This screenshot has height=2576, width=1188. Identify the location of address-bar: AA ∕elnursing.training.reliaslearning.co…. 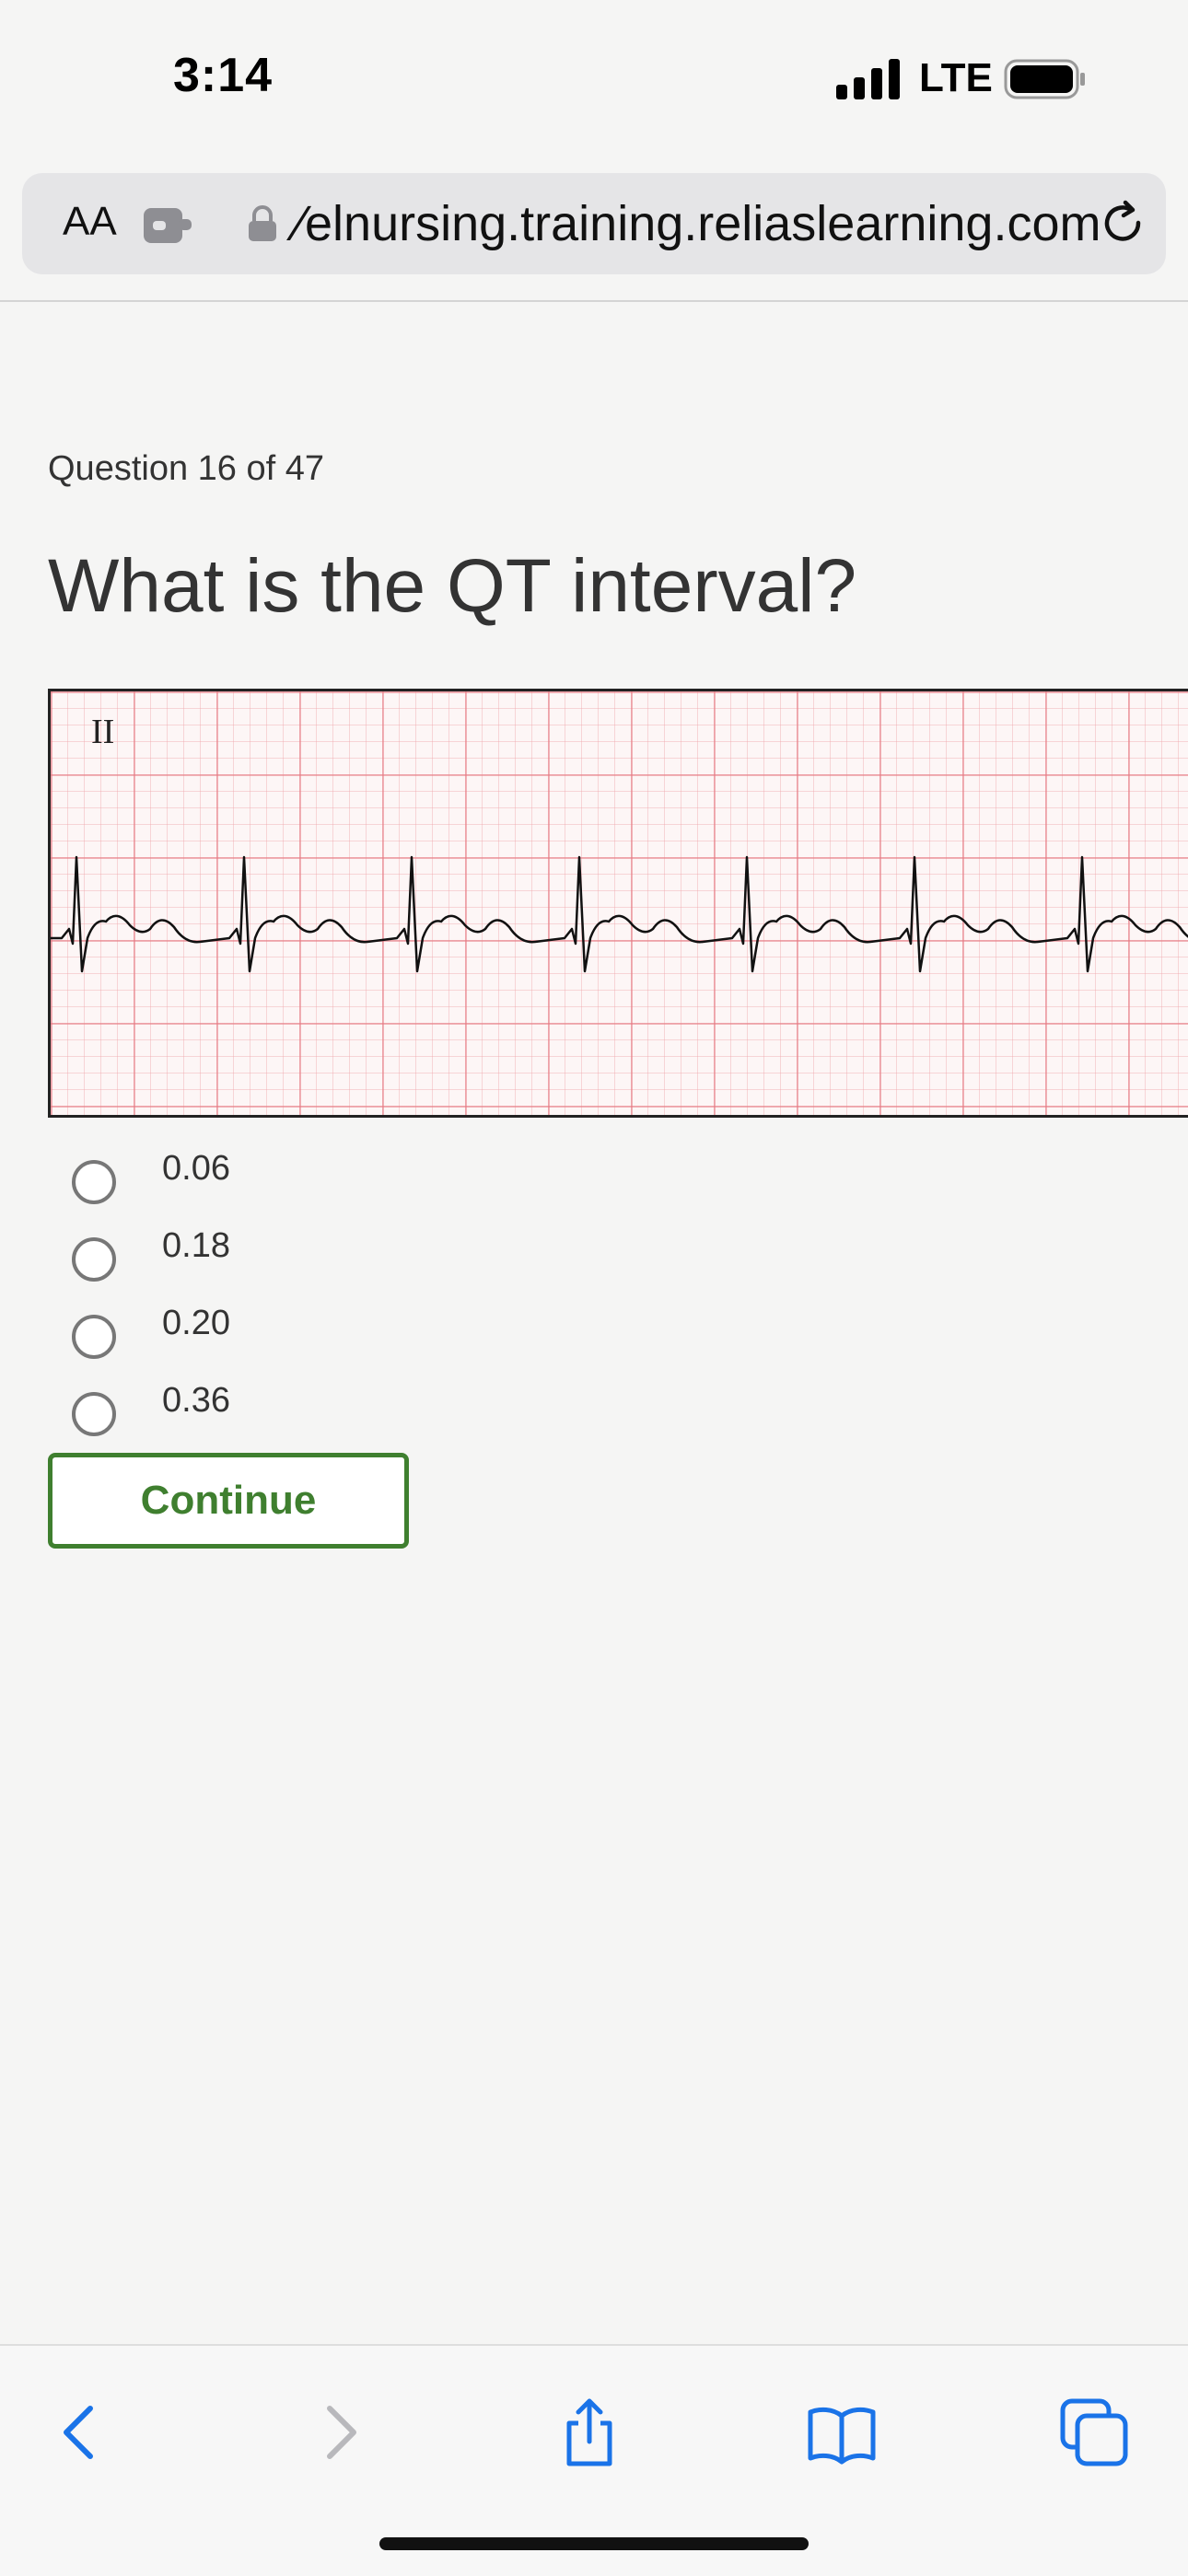
(594, 223).